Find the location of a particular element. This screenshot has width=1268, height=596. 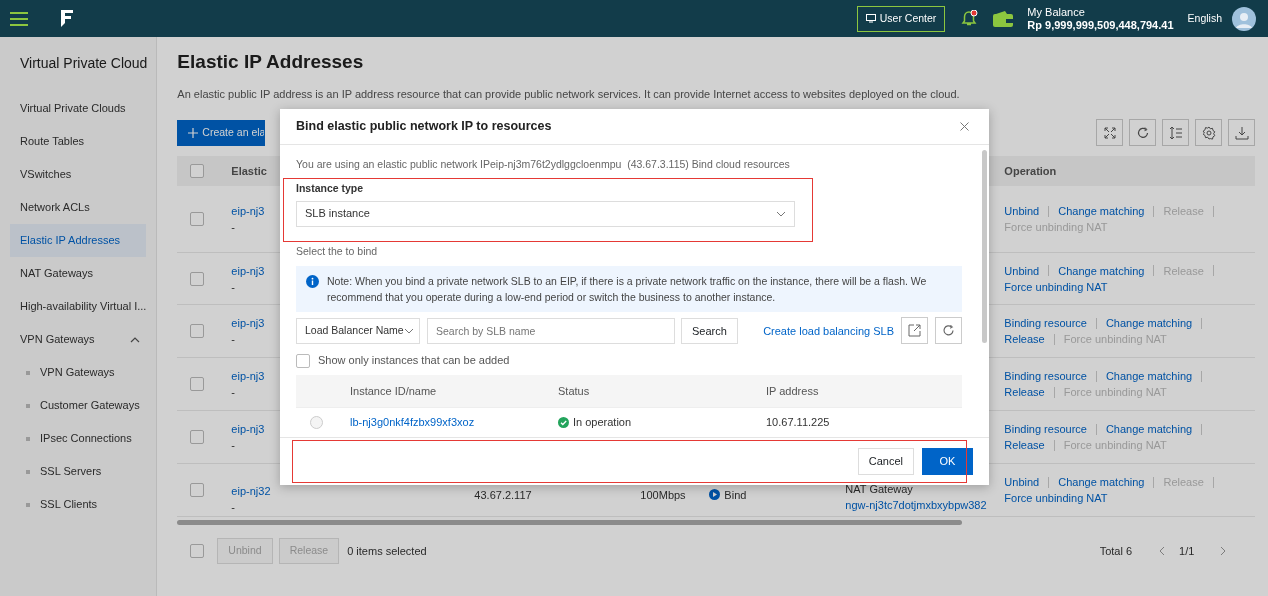

ok-button: OK is located at coordinates (947, 461).